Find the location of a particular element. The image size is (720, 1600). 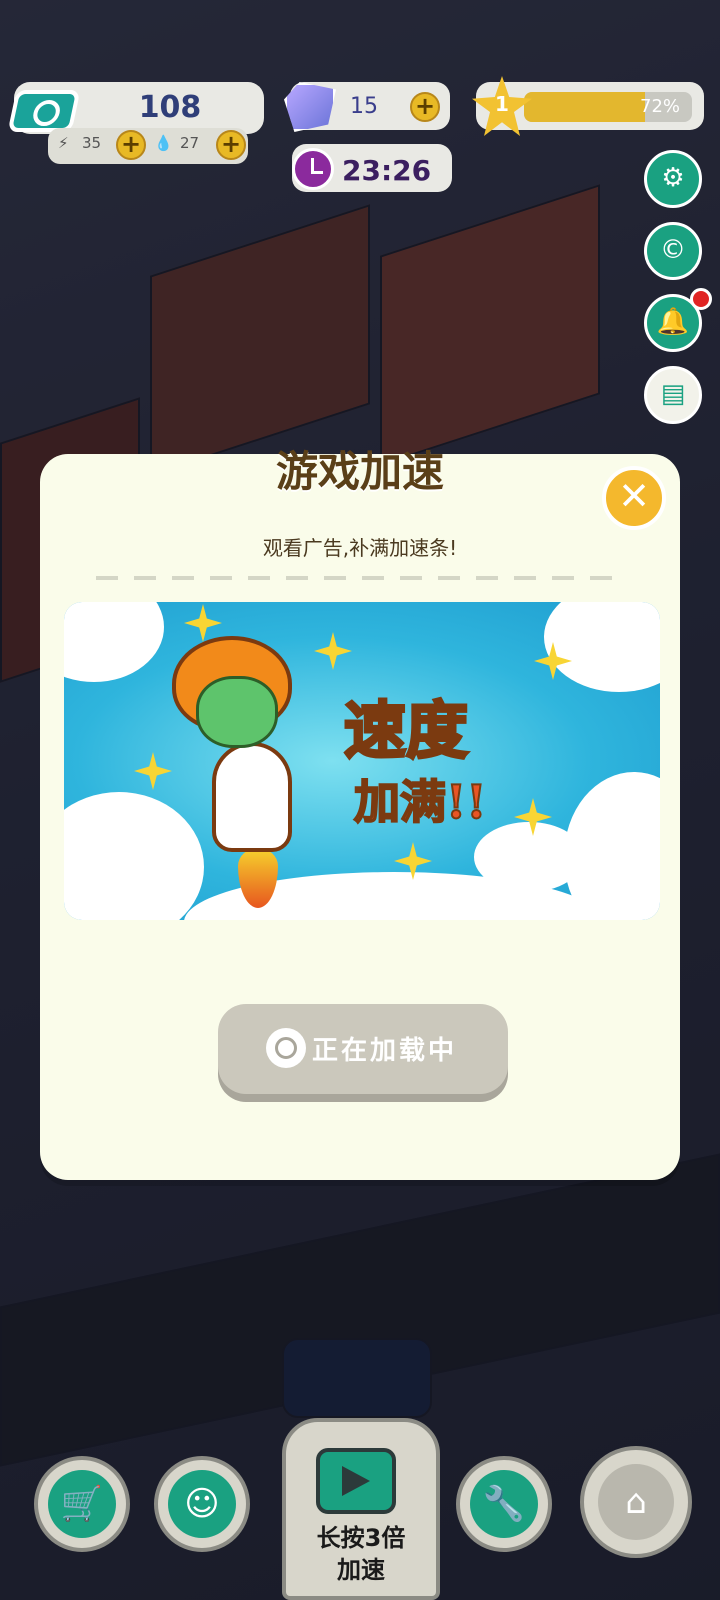

level-percent: 72% is located at coordinates (660, 106).